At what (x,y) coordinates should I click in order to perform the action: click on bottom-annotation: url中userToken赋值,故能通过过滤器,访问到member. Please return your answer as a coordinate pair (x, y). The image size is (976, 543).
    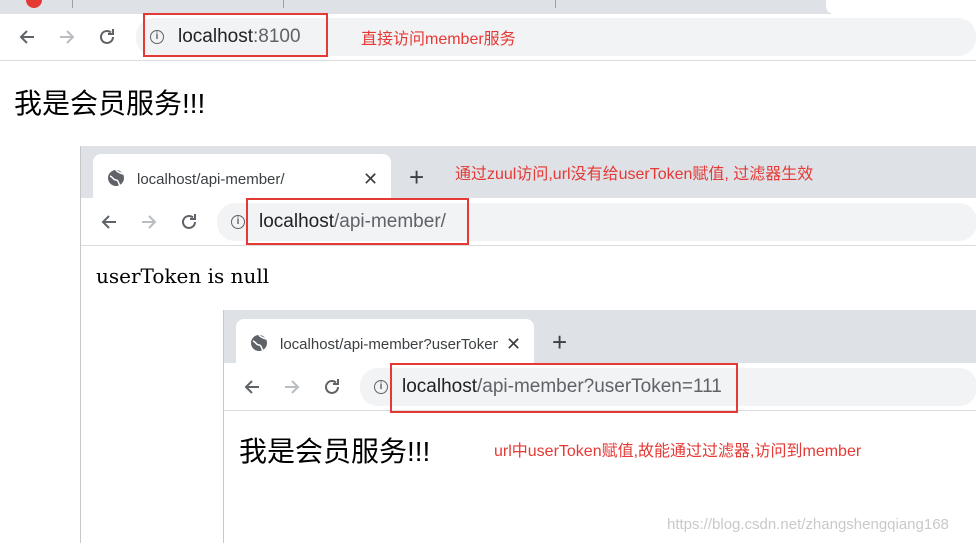
    Looking at the image, I should click on (678, 451).